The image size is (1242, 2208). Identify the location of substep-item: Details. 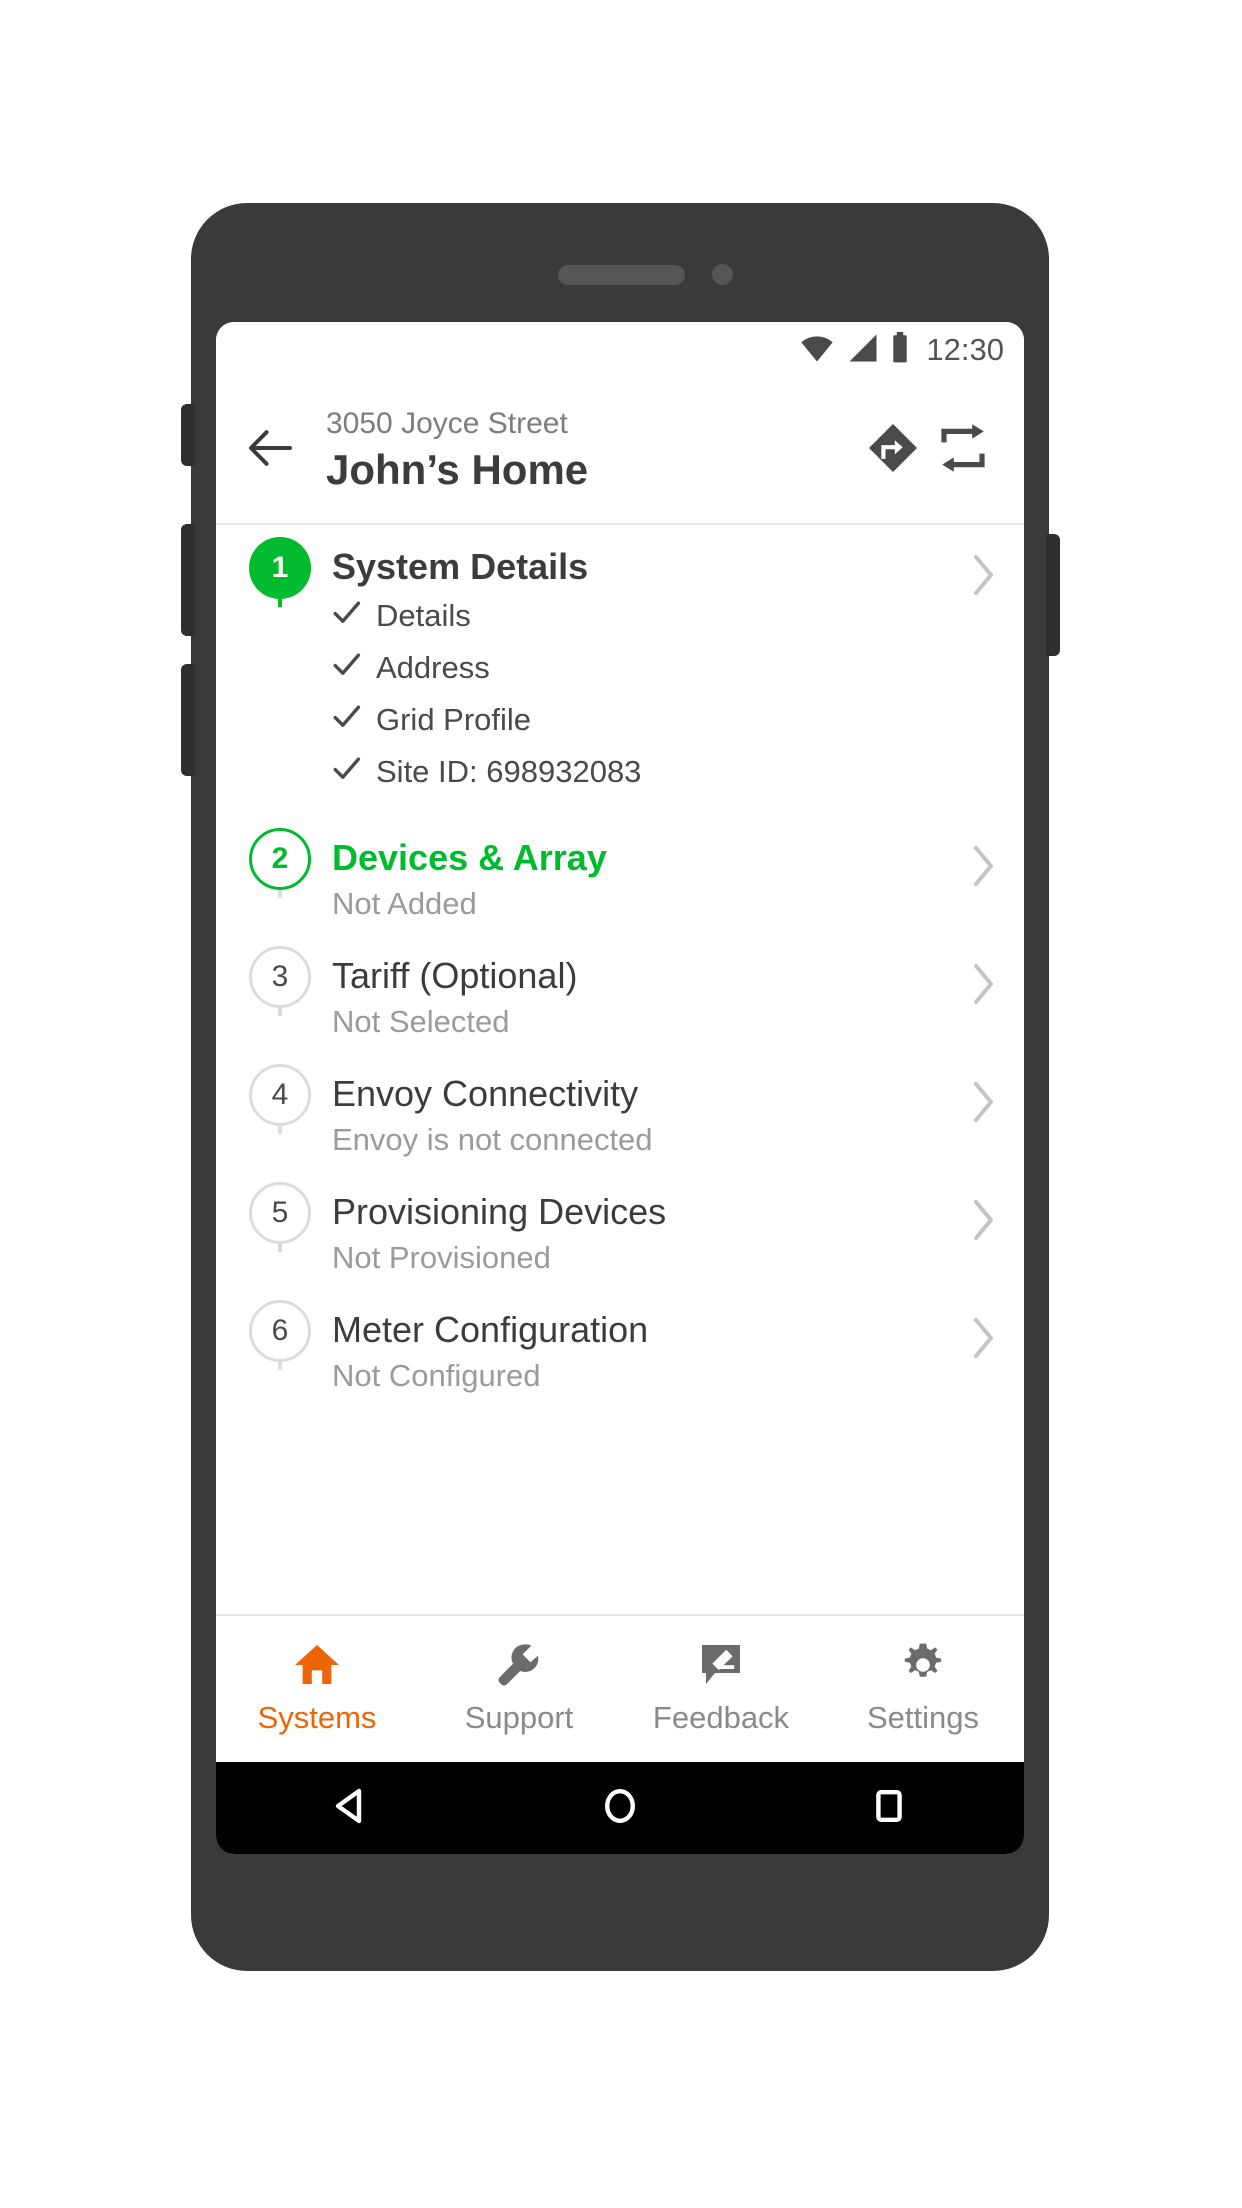
(650, 615).